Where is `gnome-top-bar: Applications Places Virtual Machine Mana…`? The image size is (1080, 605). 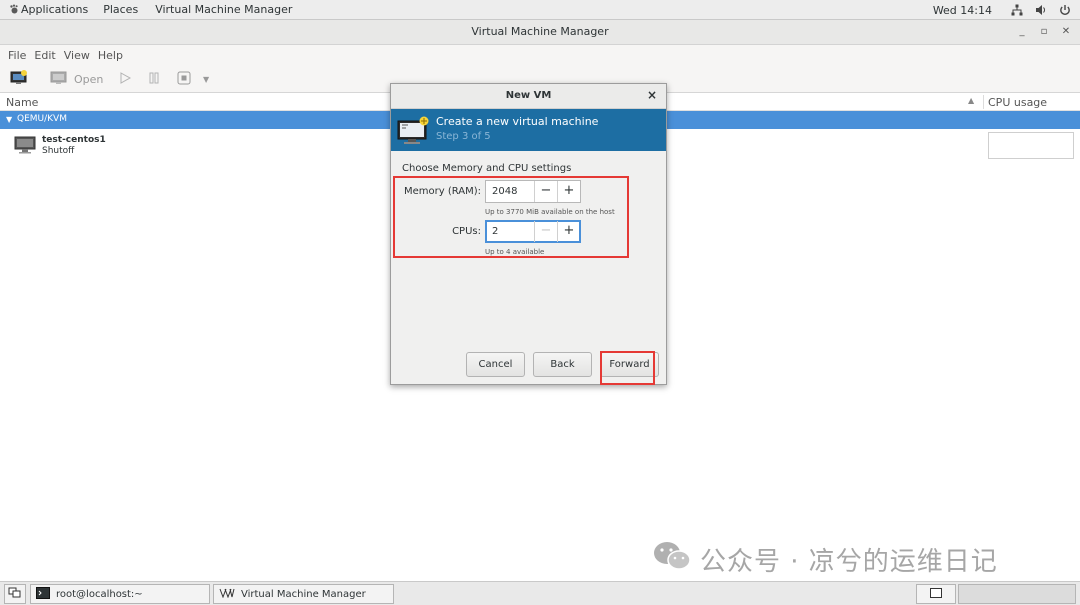
gnome-top-bar: Applications Places Virtual Machine Mana… is located at coordinates (540, 10).